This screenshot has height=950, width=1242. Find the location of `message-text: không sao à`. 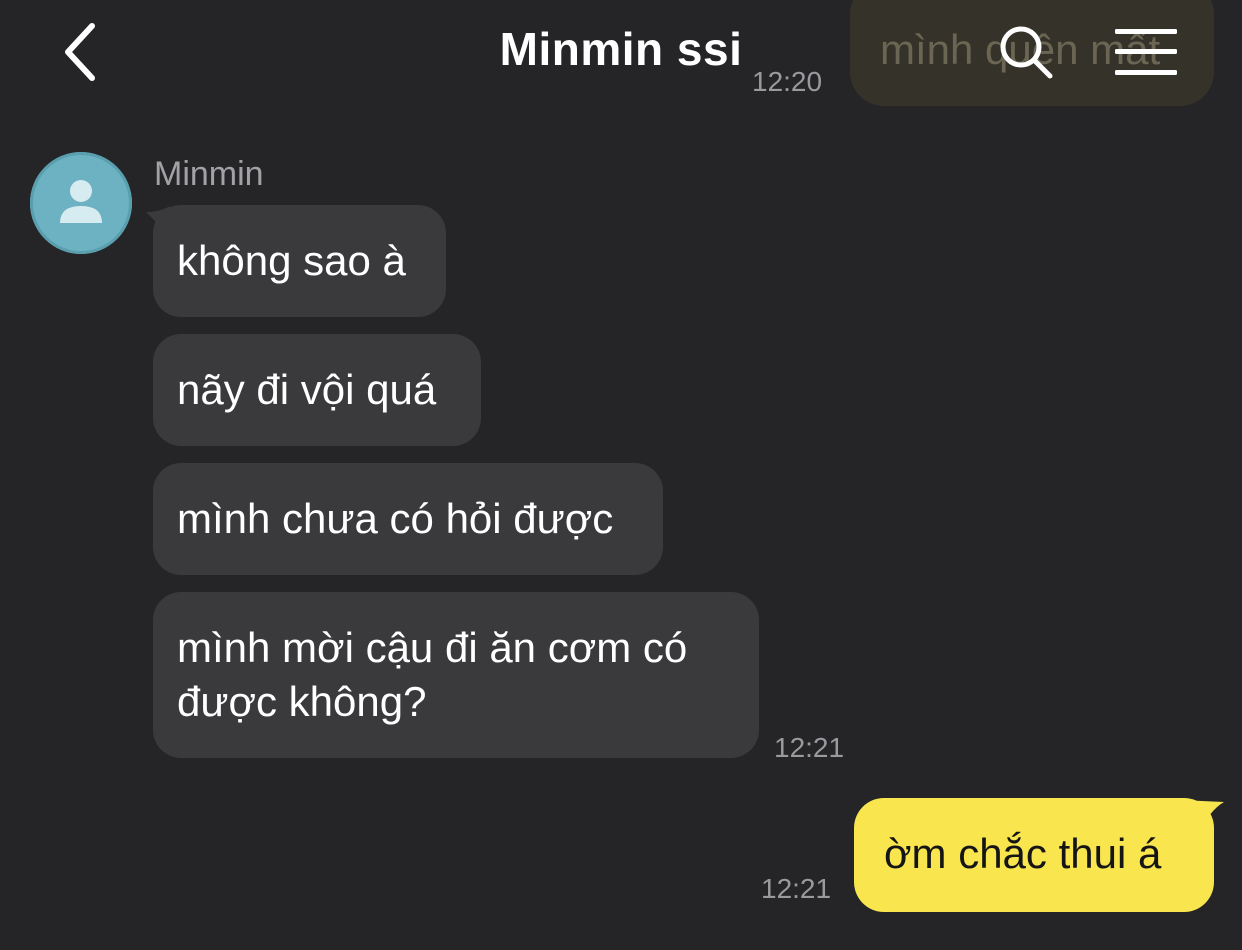

message-text: không sao à is located at coordinates (291, 260).